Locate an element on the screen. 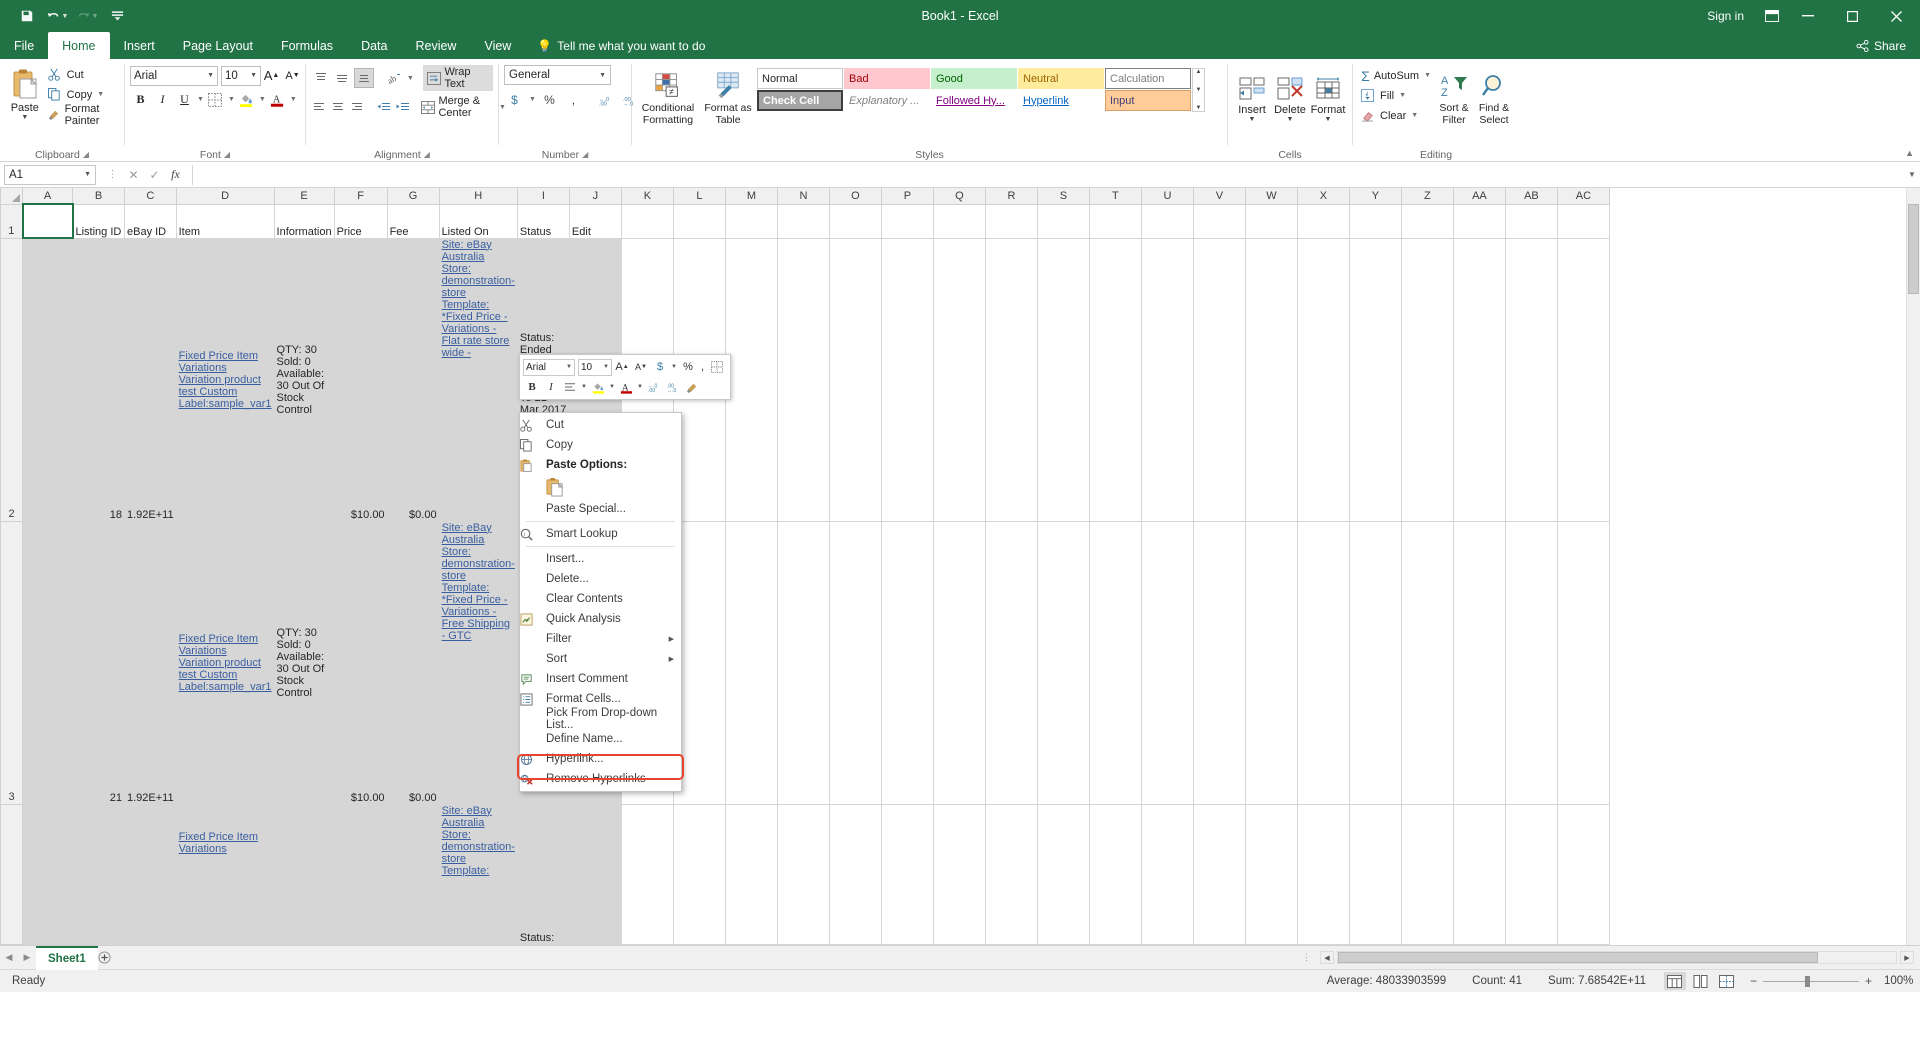 The height and width of the screenshot is (1040, 1920). cell-V2 is located at coordinates (1219, 380).